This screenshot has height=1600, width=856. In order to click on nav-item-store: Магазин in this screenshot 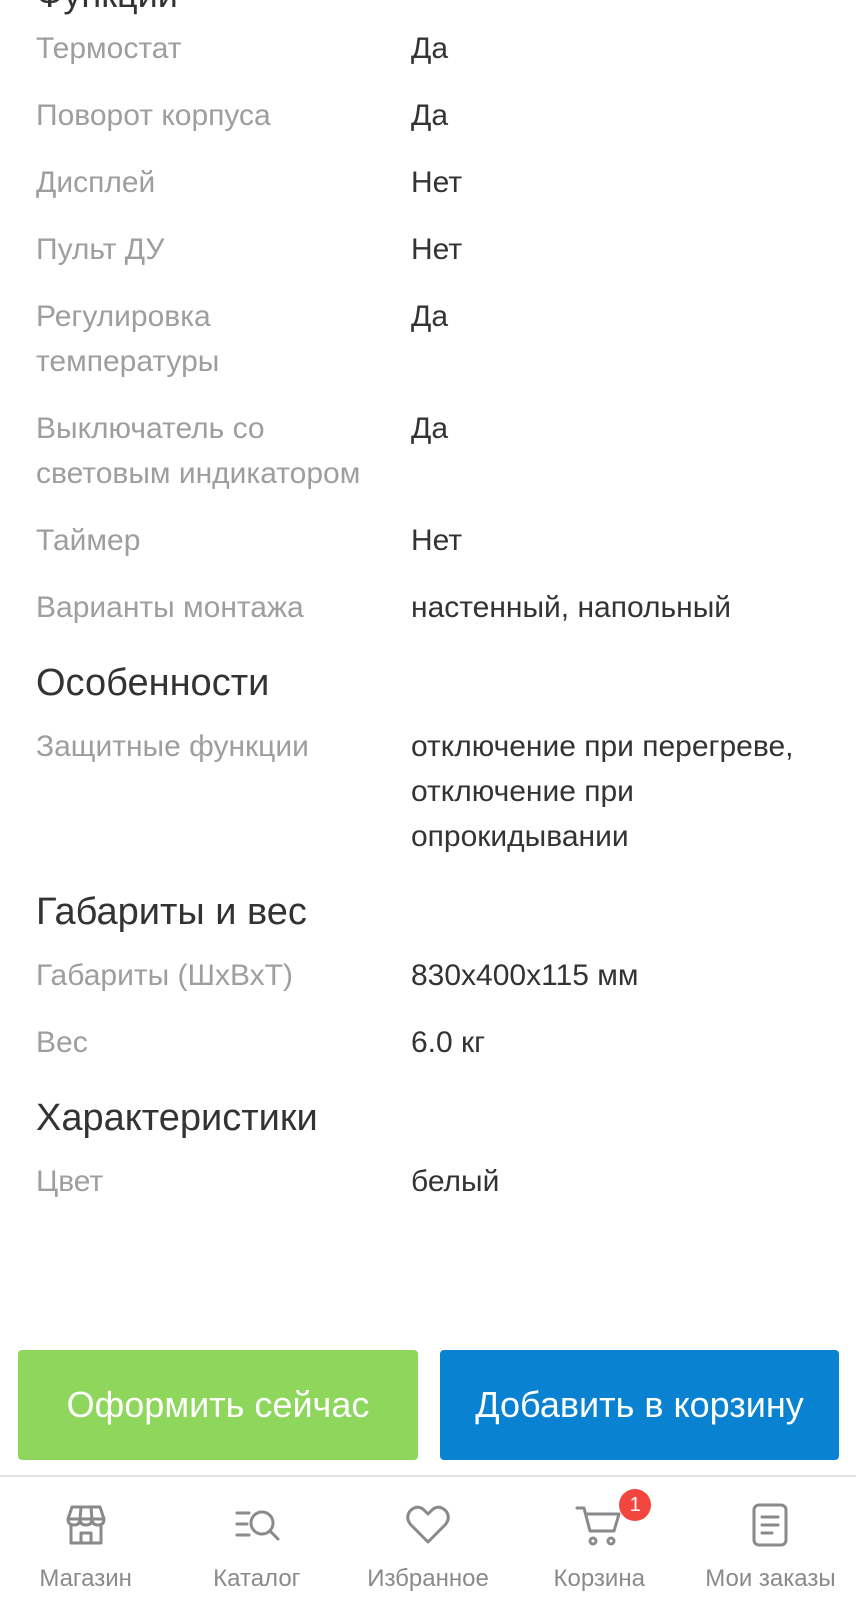, I will do `click(85, 1538)`.